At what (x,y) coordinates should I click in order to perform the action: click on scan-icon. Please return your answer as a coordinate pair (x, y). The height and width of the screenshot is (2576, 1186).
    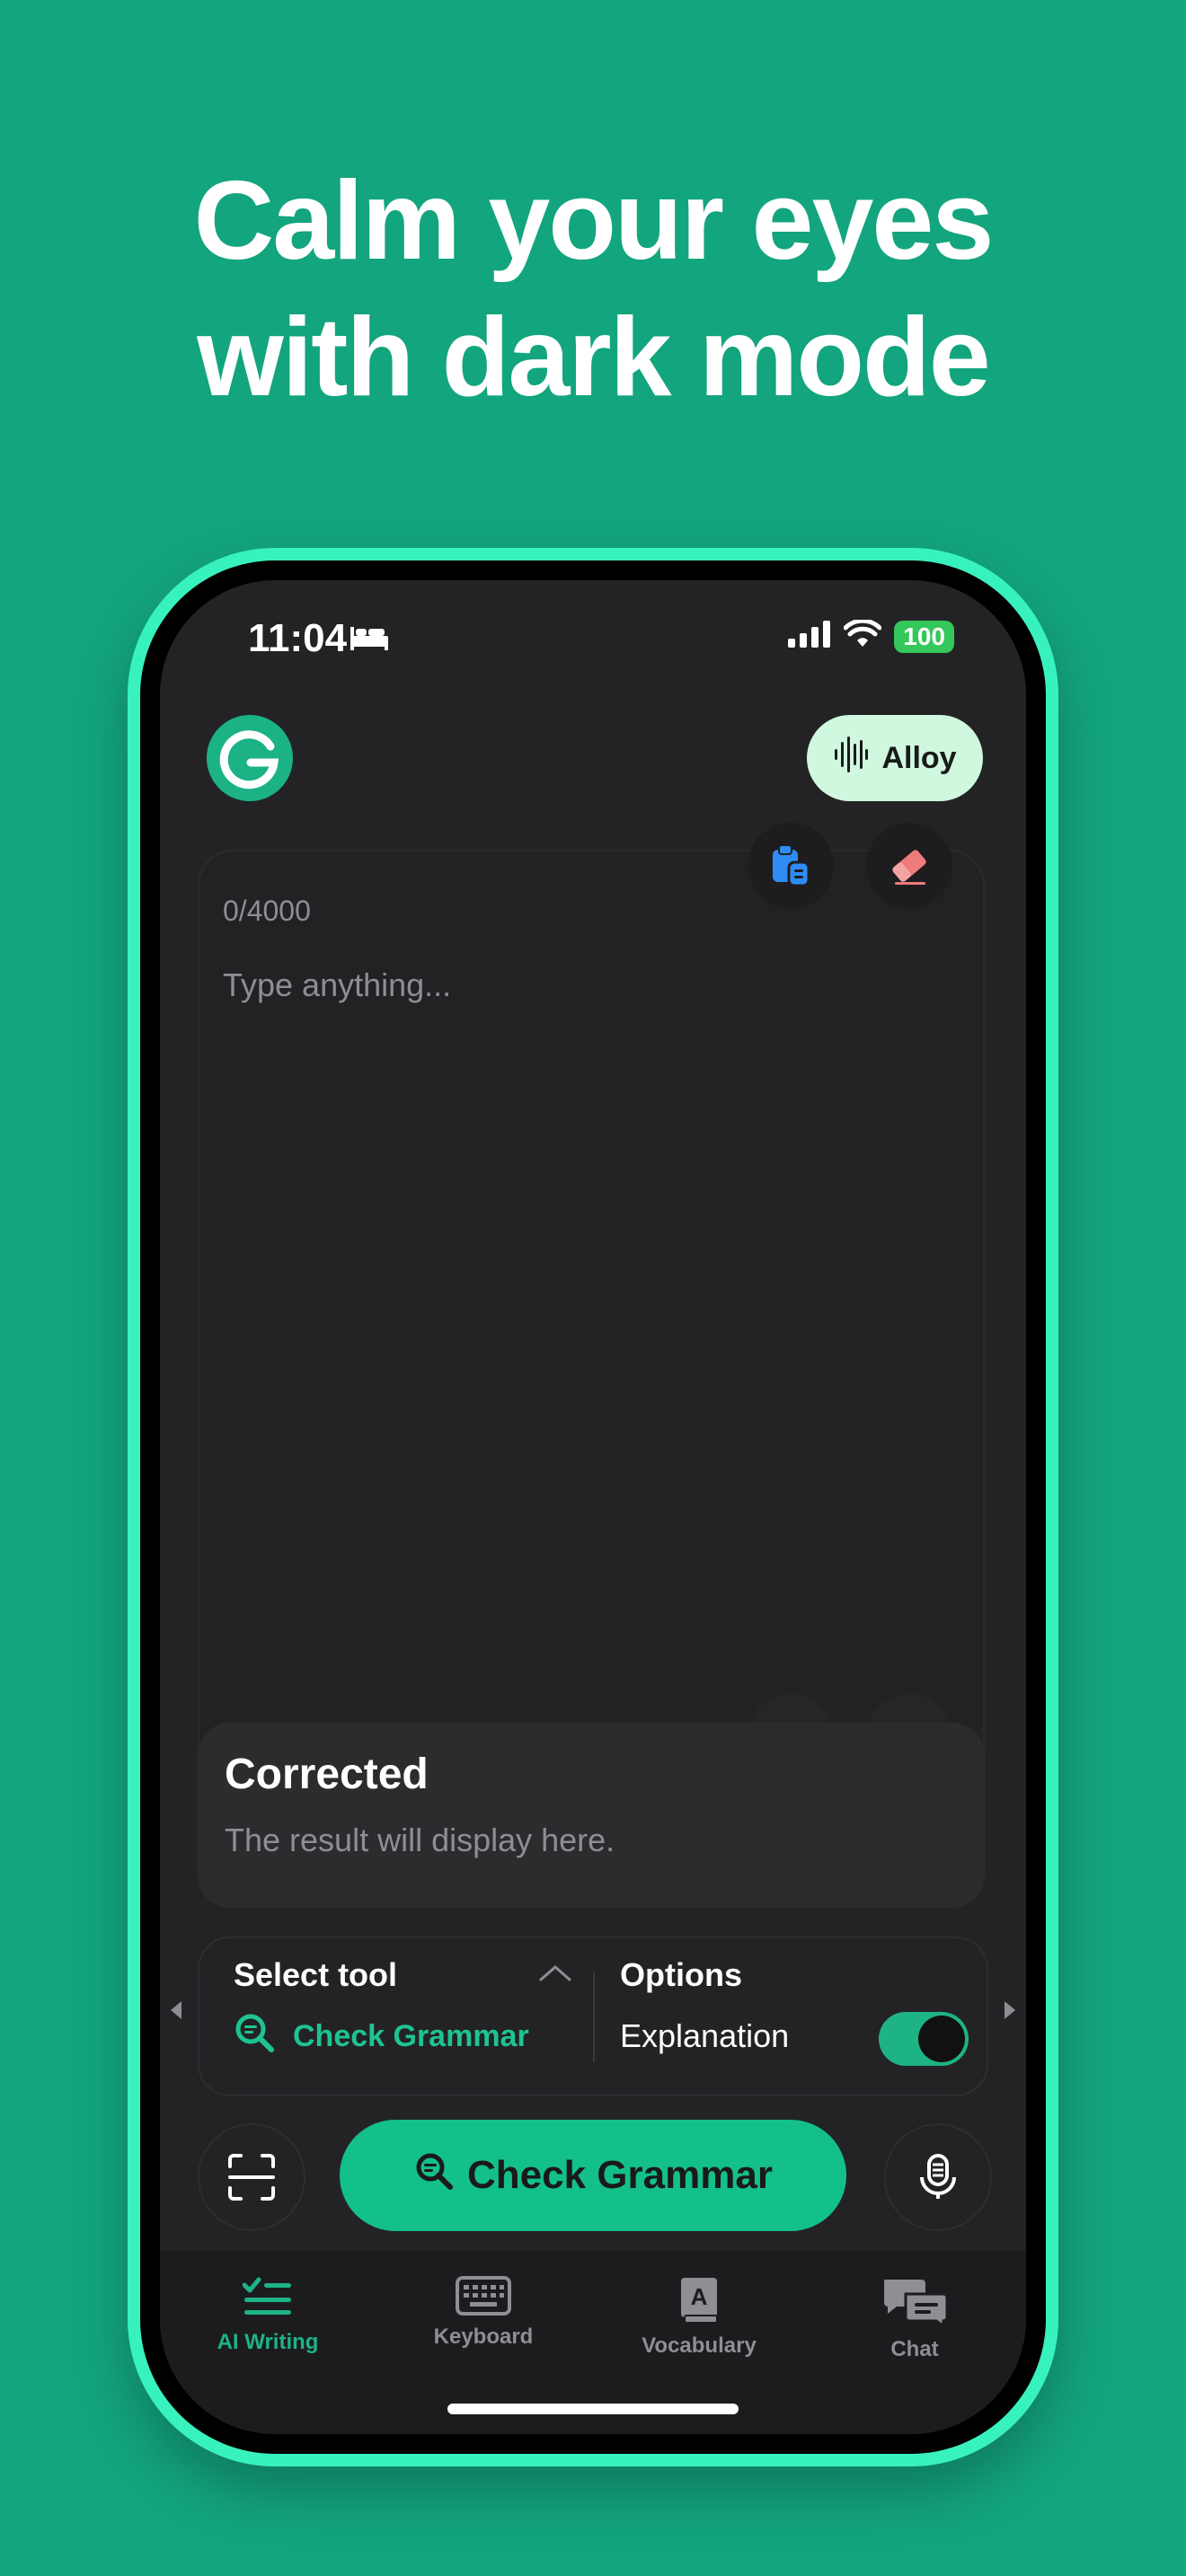
    Looking at the image, I should click on (251, 2177).